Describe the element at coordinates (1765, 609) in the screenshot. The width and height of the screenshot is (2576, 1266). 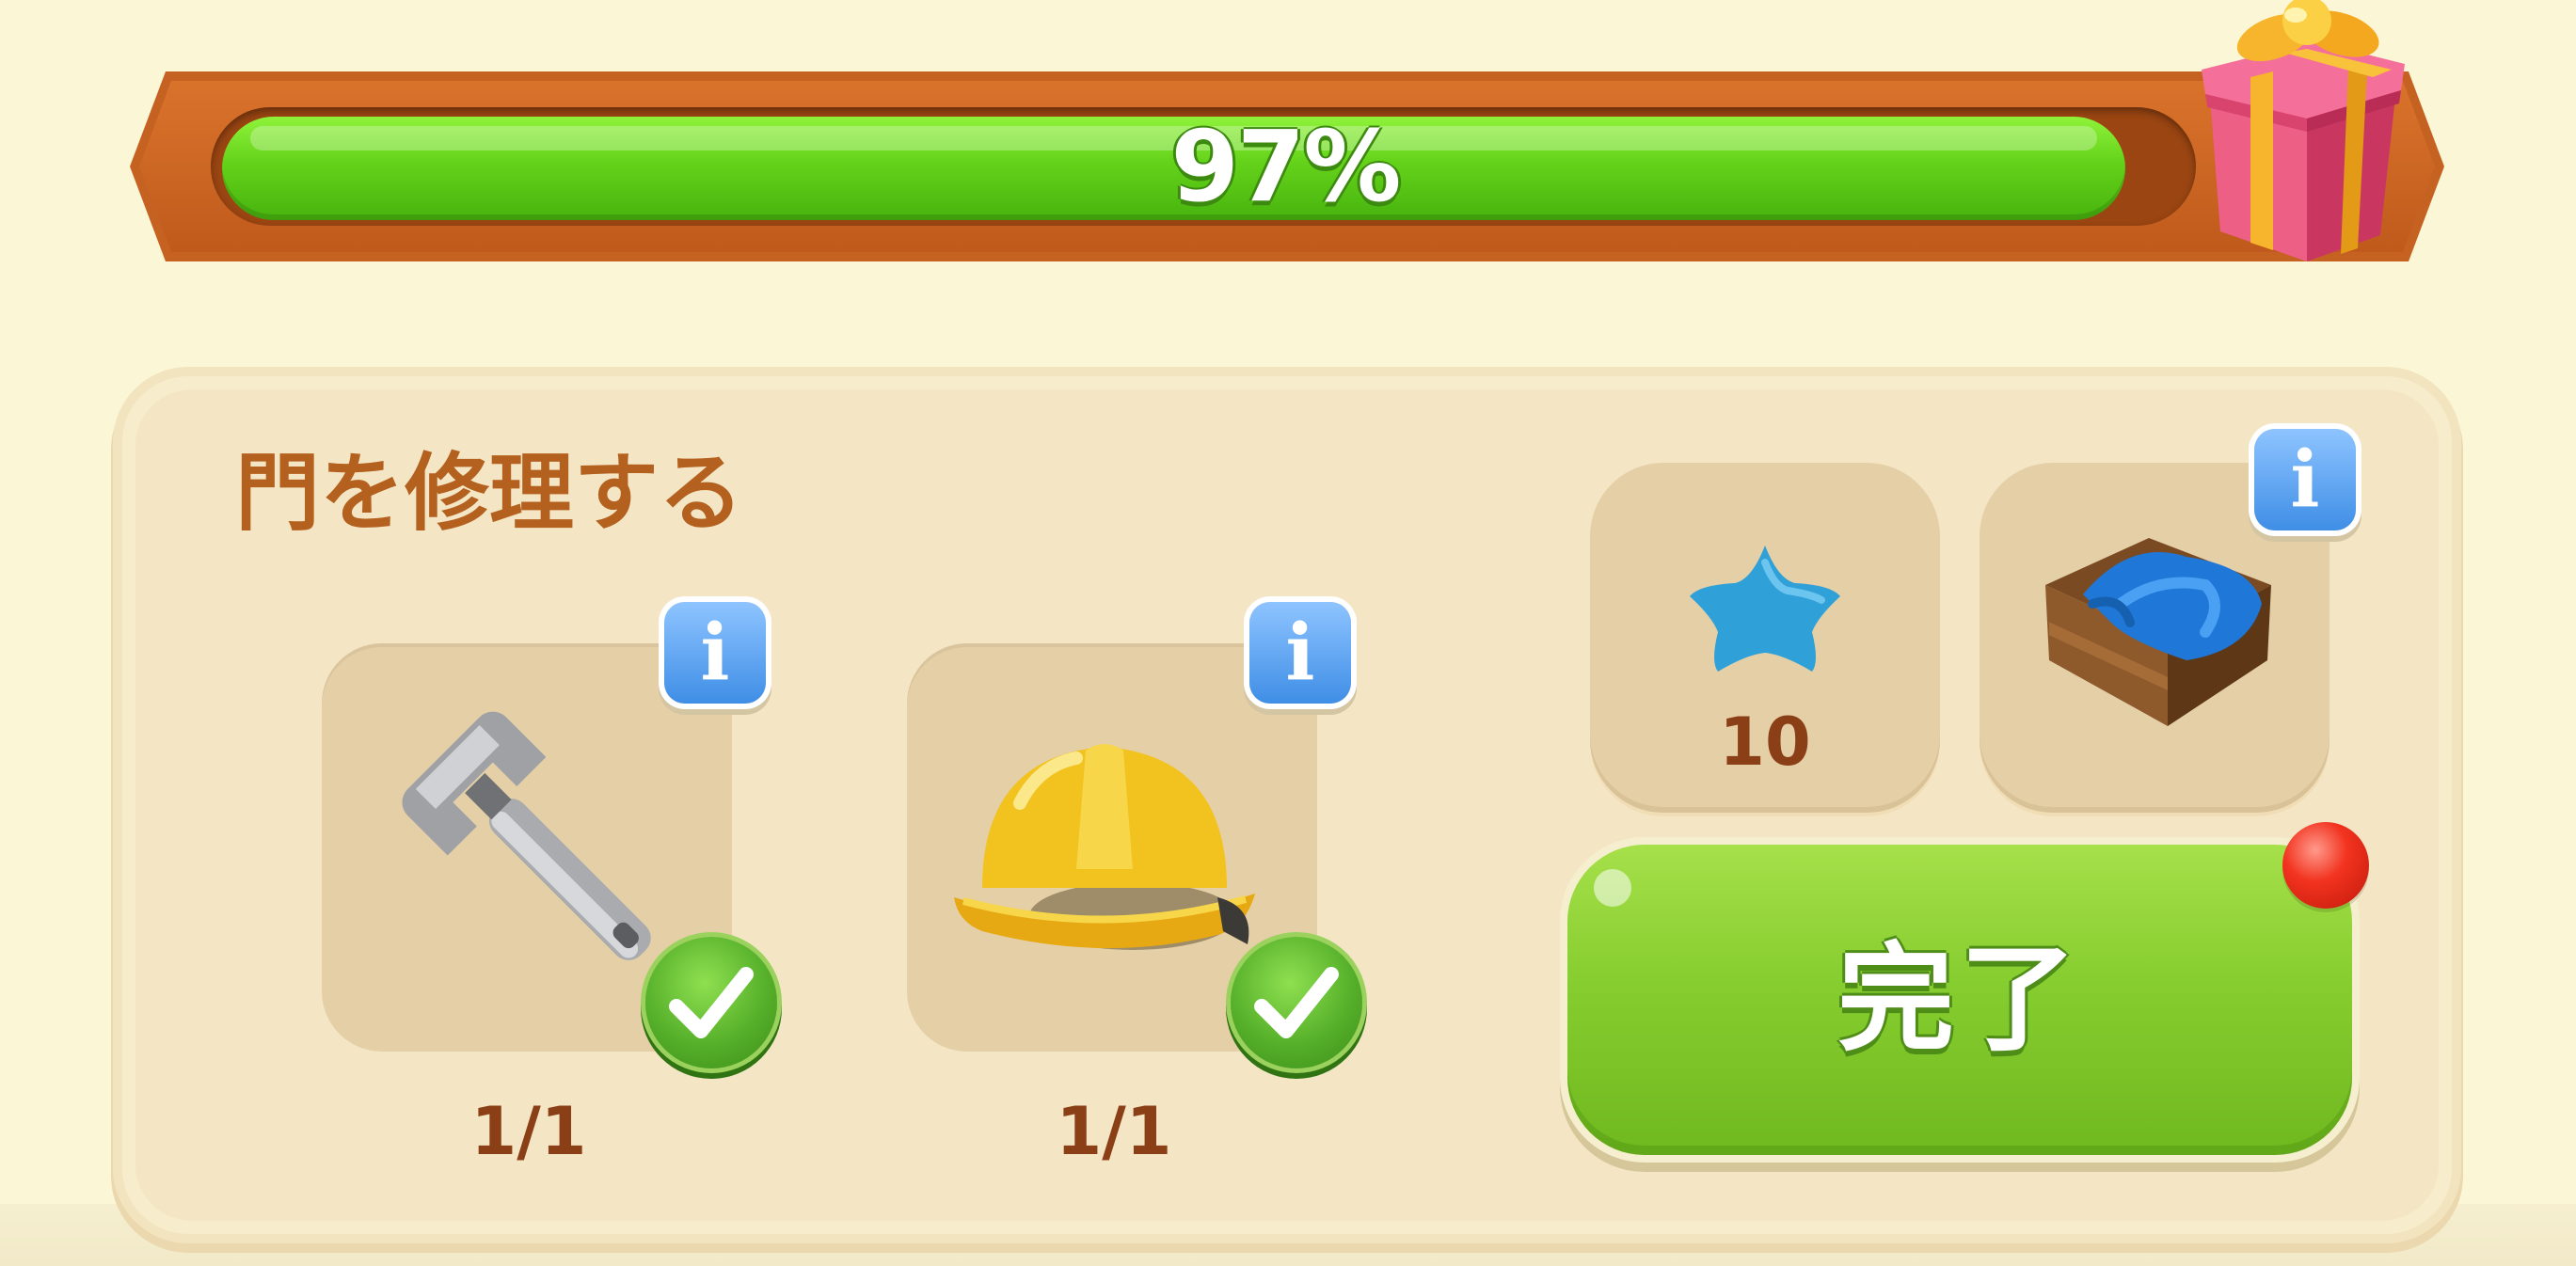
I see `blue-star-icon` at that location.